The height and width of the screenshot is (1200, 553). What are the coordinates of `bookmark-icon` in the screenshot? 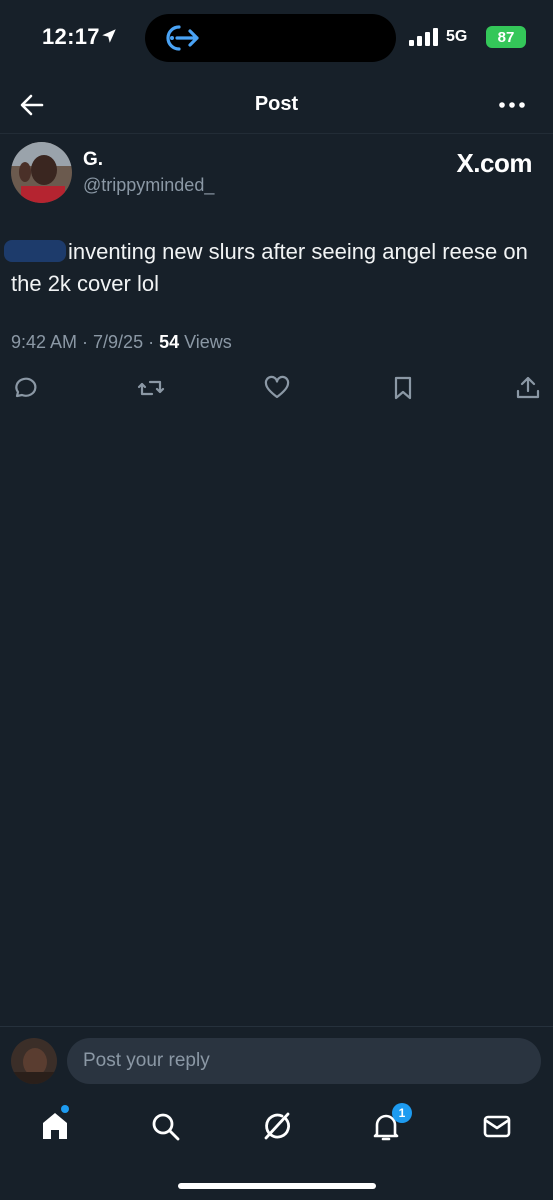 It's located at (403, 388).